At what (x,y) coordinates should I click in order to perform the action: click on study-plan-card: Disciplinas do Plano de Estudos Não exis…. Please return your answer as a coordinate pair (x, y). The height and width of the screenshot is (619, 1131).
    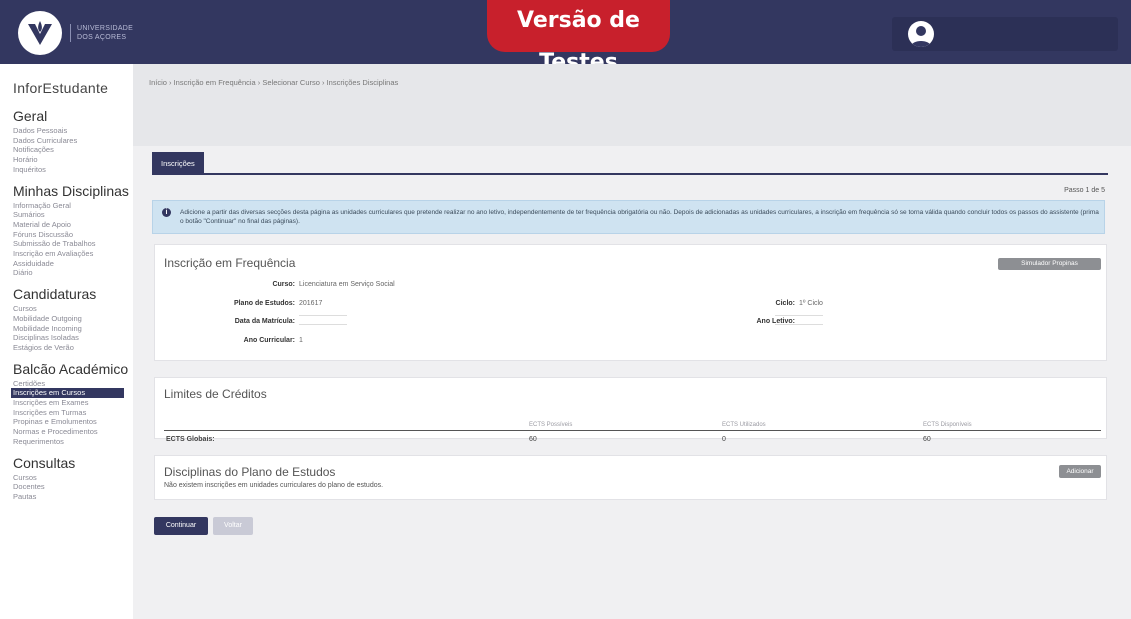
    Looking at the image, I should click on (630, 477).